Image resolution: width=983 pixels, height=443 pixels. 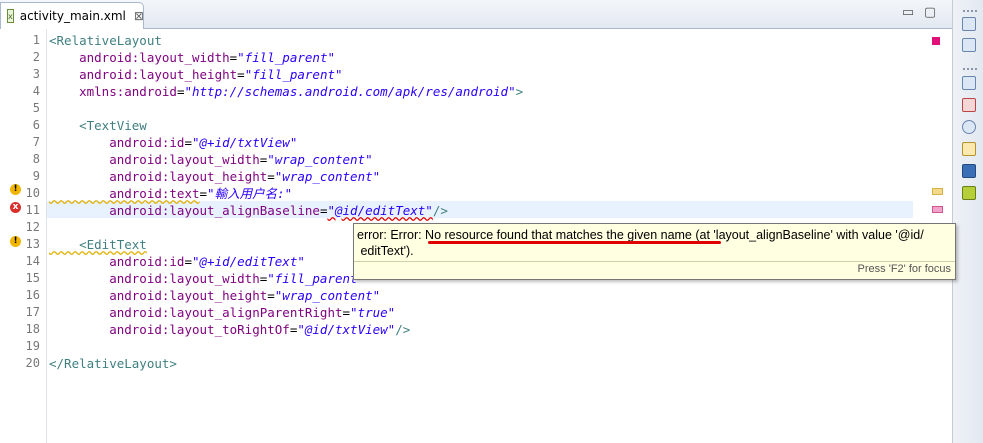 I want to click on code-token: <TextView, so click(x=98, y=125).